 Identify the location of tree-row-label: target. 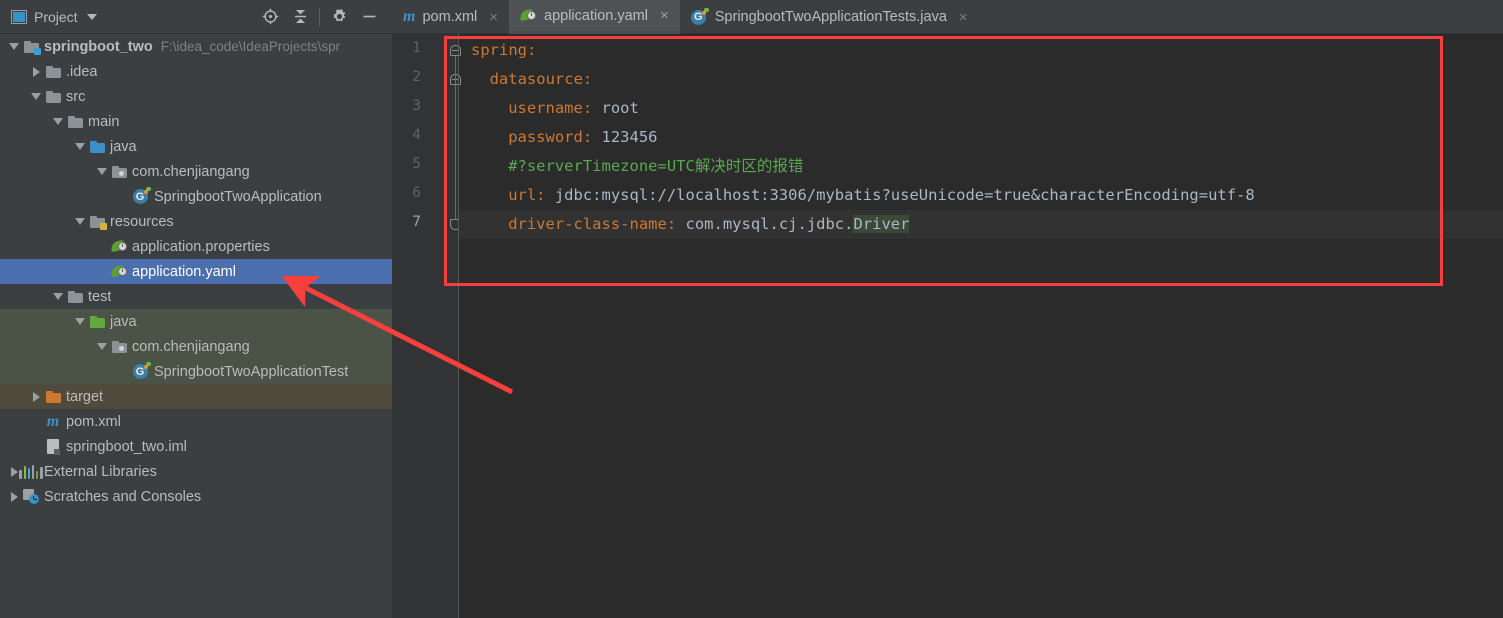
(85, 396).